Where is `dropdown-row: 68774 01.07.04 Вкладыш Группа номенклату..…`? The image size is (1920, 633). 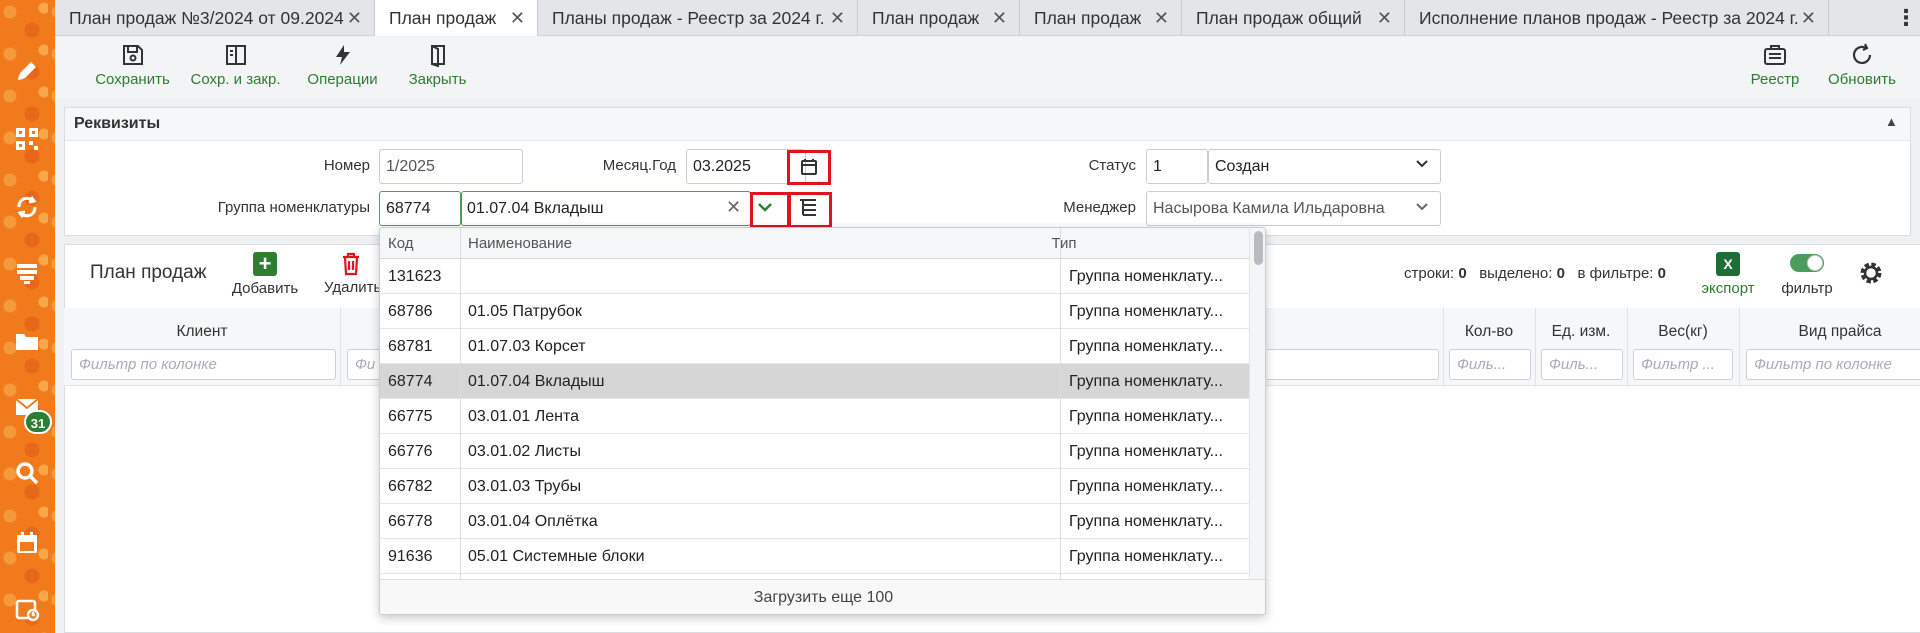 dropdown-row: 68774 01.07.04 Вкладыш Группа номенклату..… is located at coordinates (814, 381).